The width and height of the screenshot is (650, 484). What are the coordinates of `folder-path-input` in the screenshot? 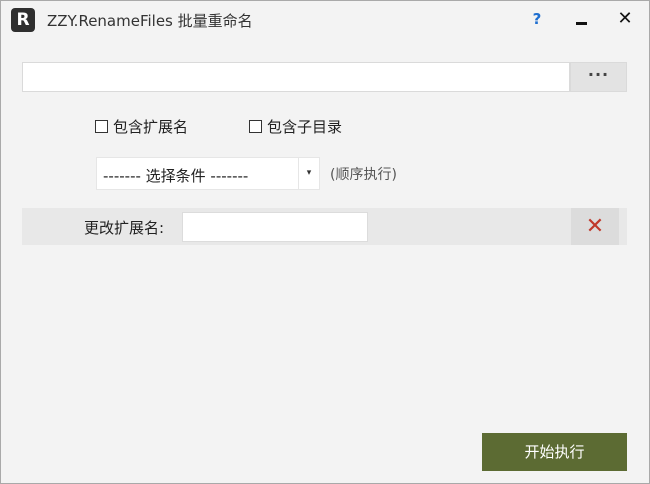 It's located at (296, 77).